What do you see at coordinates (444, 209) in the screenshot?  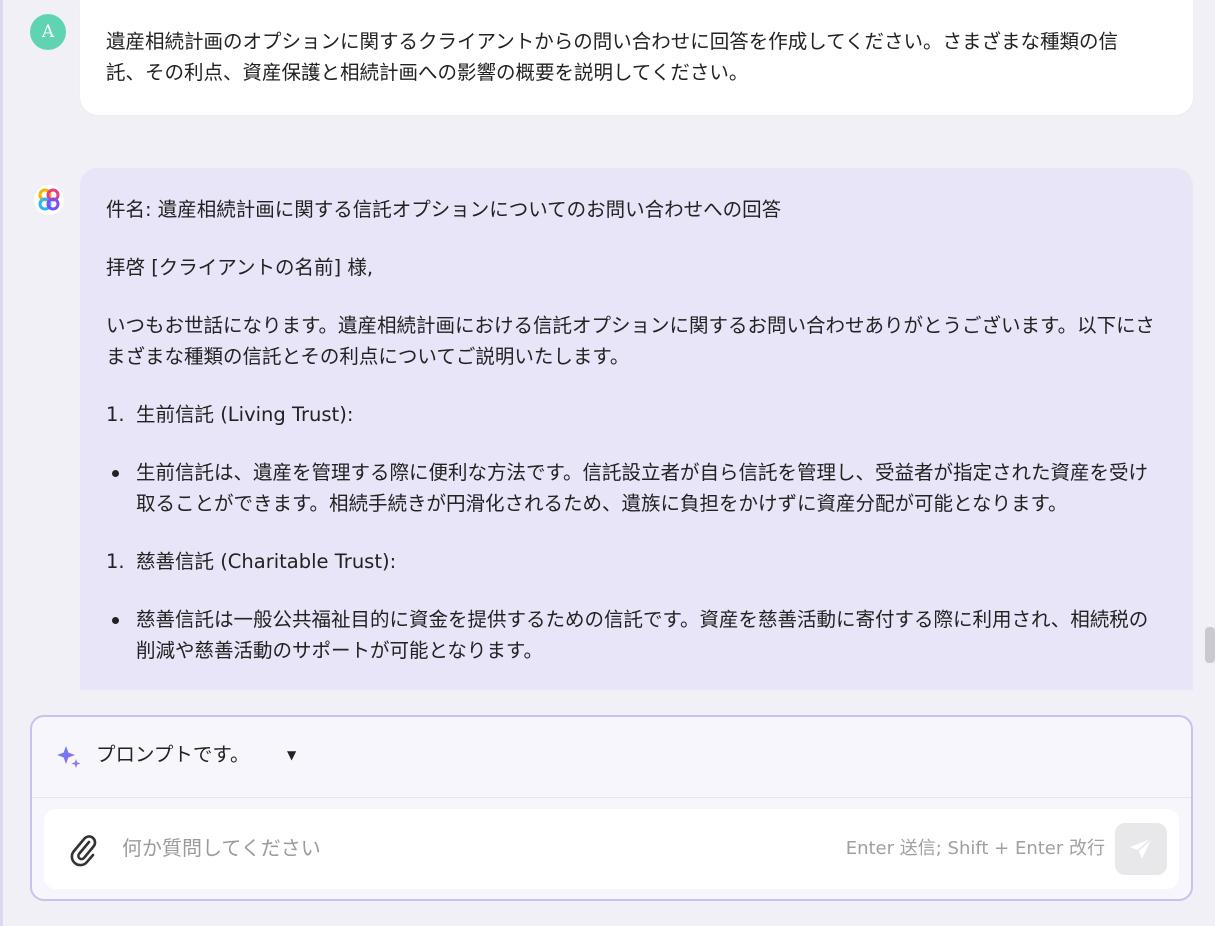 I see `email-subject: 件名: 遺産相続計画に関する信託オプションについてのお問い合わせへの回答` at bounding box center [444, 209].